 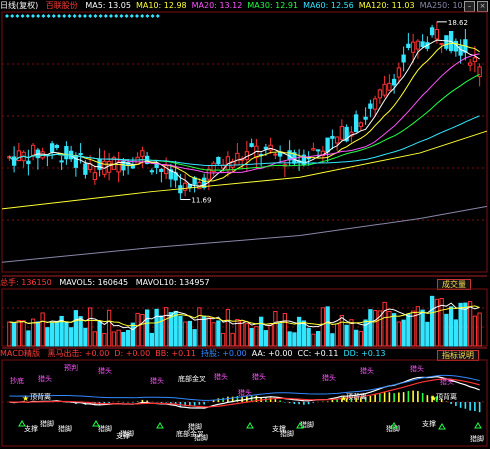 What do you see at coordinates (201, 201) in the screenshot?
I see `low-price-label: 11.69` at bounding box center [201, 201].